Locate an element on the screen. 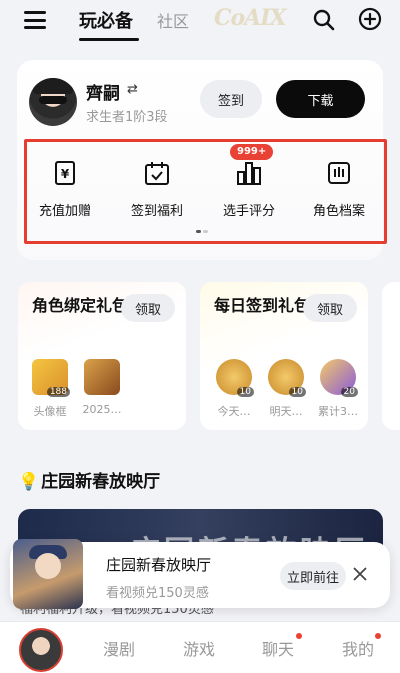 This screenshot has height=673, width=400. nav-item-drama: 漫剧 is located at coordinates (119, 648).